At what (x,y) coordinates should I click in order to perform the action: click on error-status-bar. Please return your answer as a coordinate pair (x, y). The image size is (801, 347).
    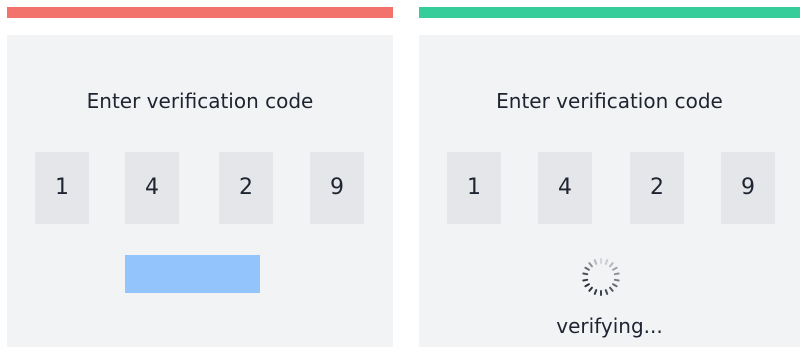
    Looking at the image, I should click on (200, 12).